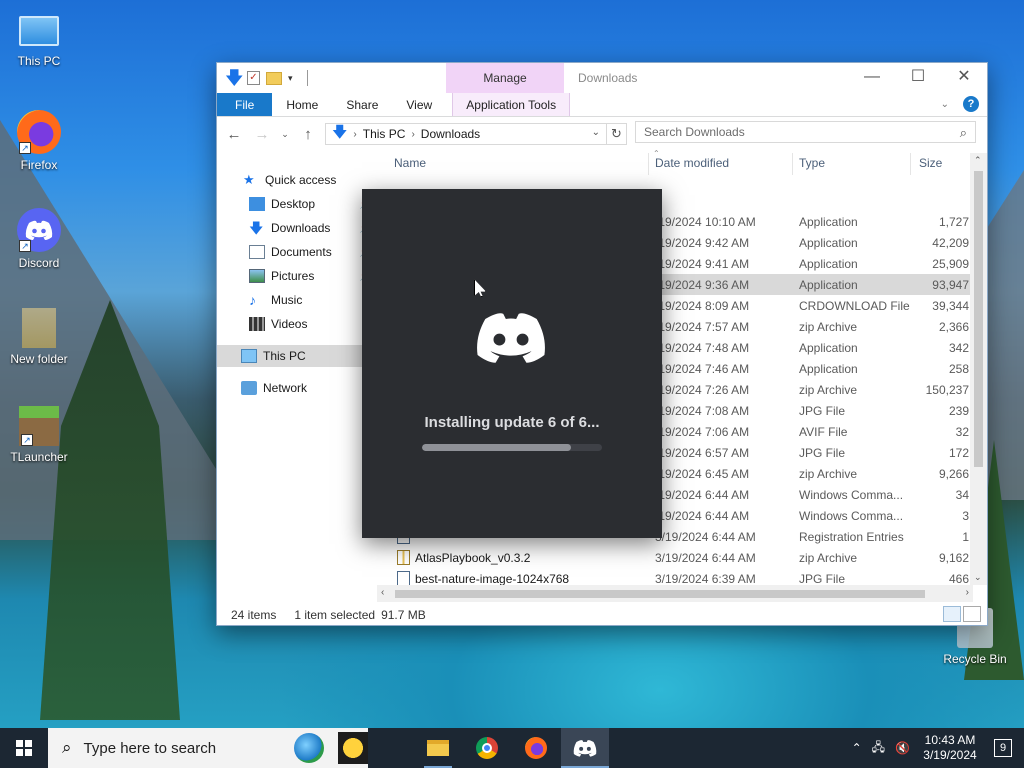 Image resolution: width=1024 pixels, height=768 pixels. What do you see at coordinates (805, 132) in the screenshot?
I see `search-input: Search Downloads ⌕` at bounding box center [805, 132].